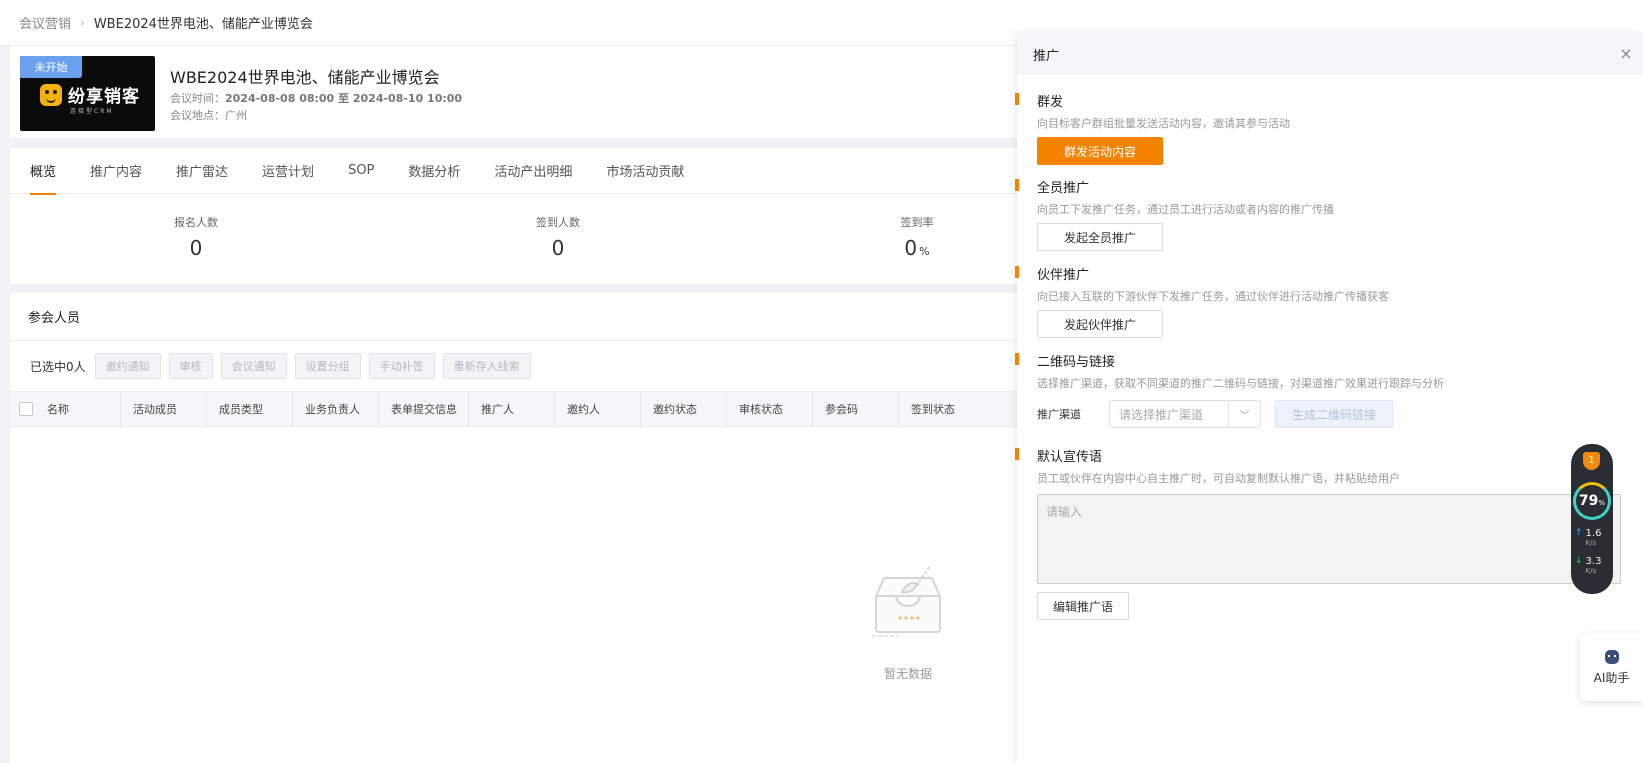  I want to click on empty-state: 暂无数据, so click(908, 619).